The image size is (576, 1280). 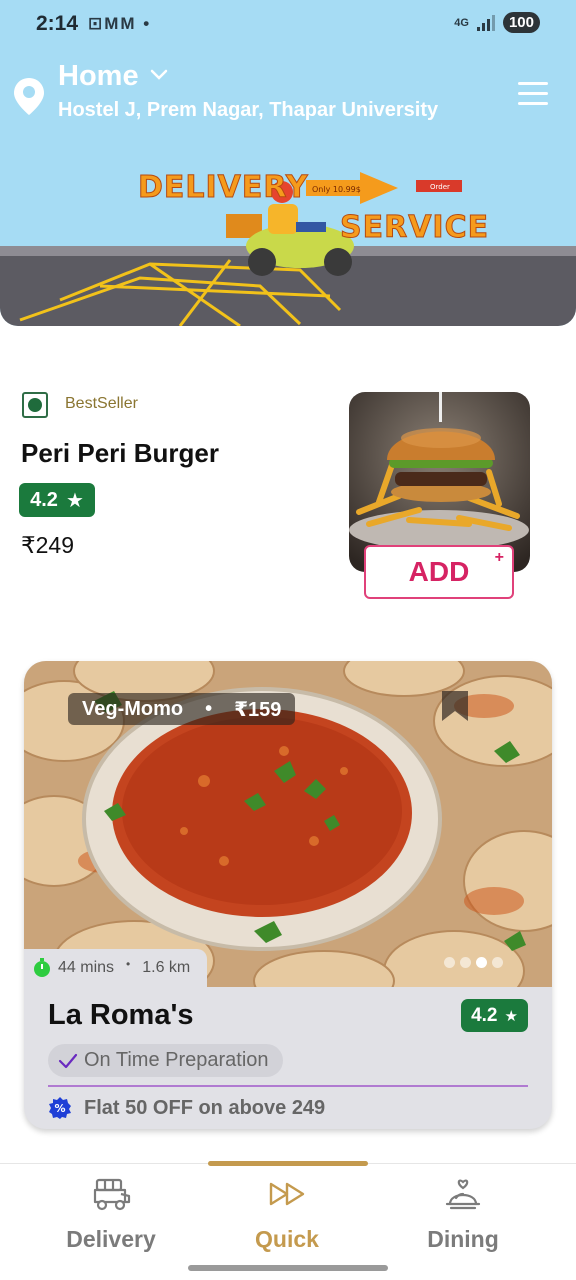 What do you see at coordinates (463, 1194) in the screenshot?
I see `cloche-icon` at bounding box center [463, 1194].